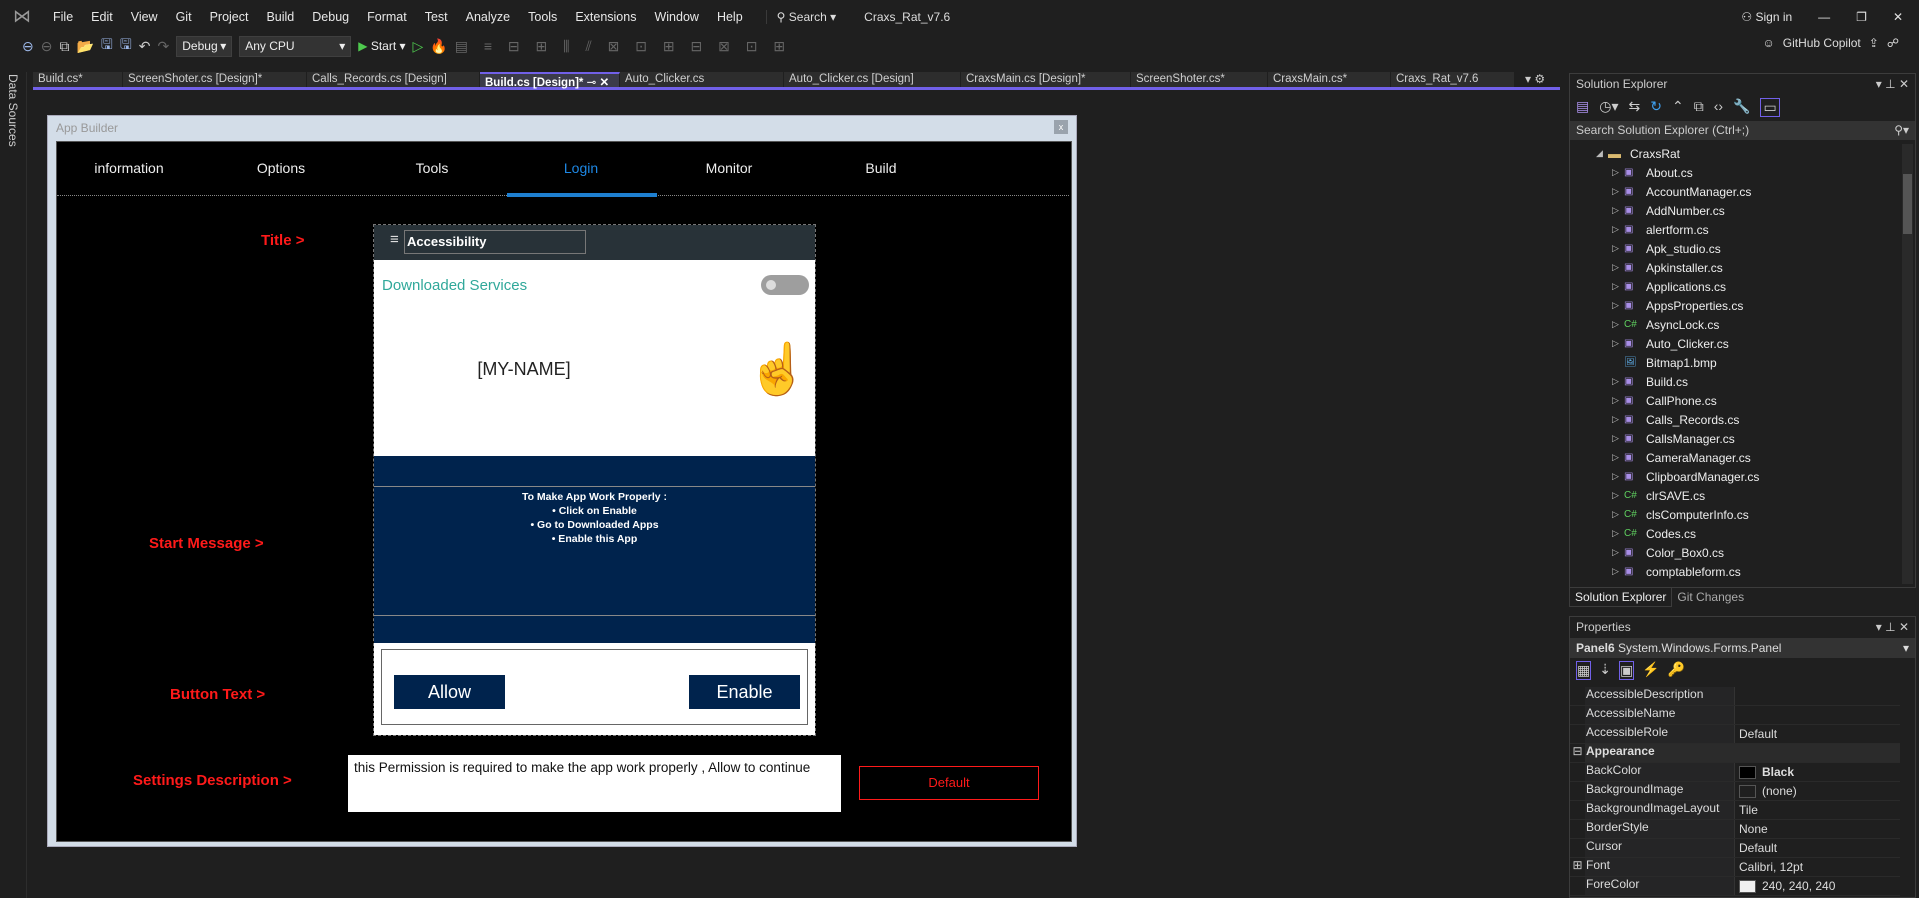 This screenshot has height=898, width=1919. Describe the element at coordinates (1735, 476) in the screenshot. I see `tree-item: ▷ ▣ ClipboardManager.cs` at that location.